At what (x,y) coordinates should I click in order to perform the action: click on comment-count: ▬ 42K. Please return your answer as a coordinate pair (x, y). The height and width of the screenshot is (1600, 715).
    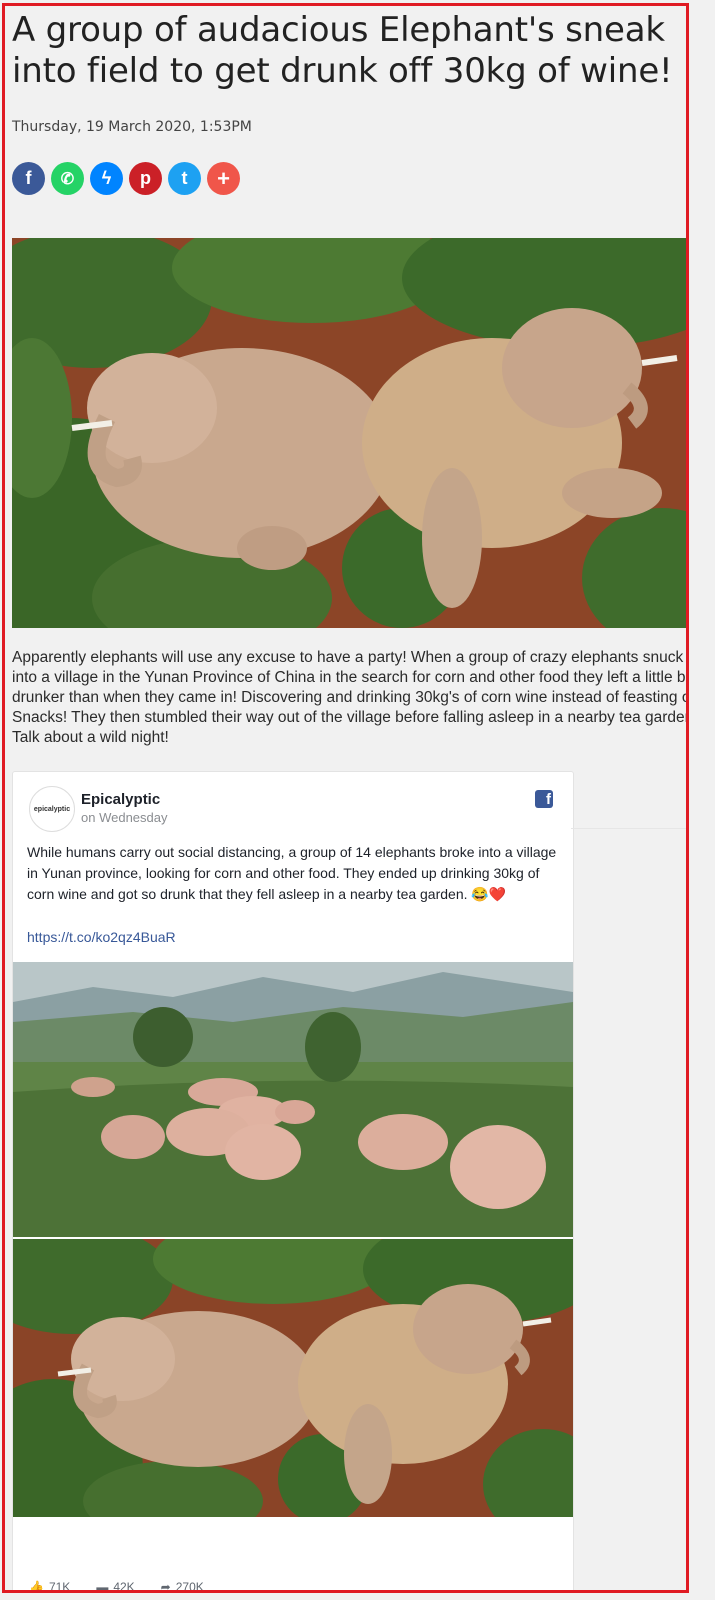
    Looking at the image, I should click on (115, 1585).